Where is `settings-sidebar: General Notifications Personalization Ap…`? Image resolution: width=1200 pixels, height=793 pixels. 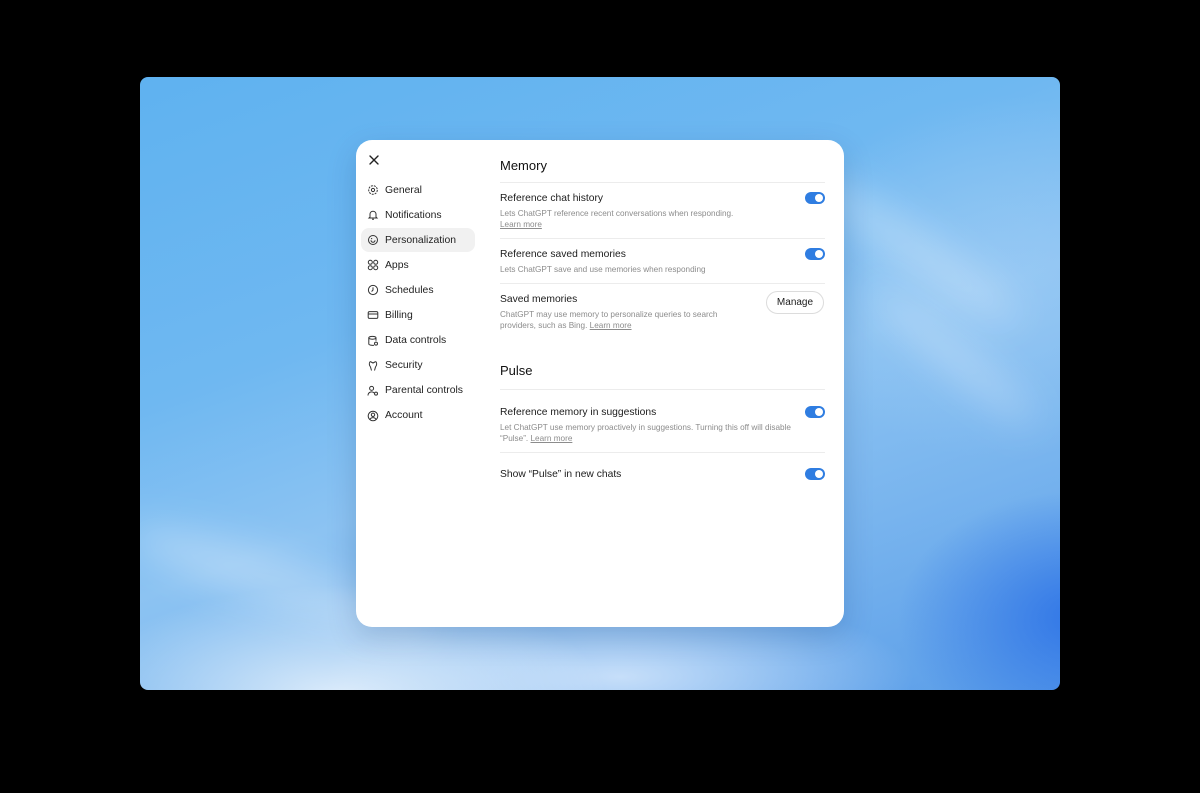 settings-sidebar: General Notifications Personalization Ap… is located at coordinates (418, 303).